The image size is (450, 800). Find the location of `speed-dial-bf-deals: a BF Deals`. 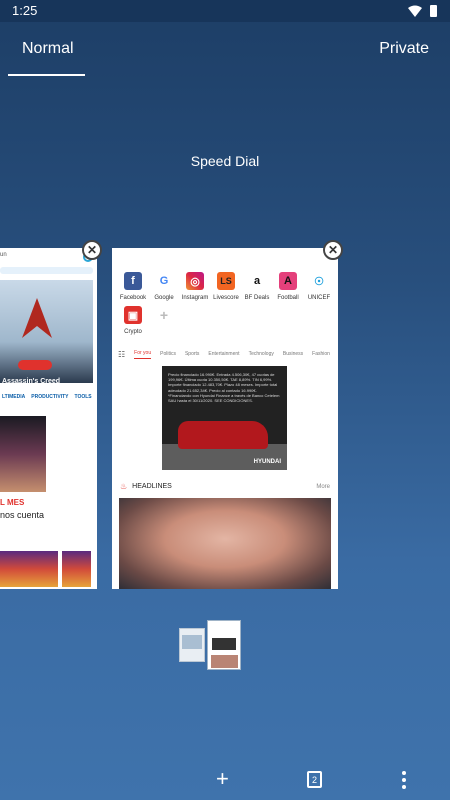

speed-dial-bf-deals: a BF Deals is located at coordinates (257, 286).